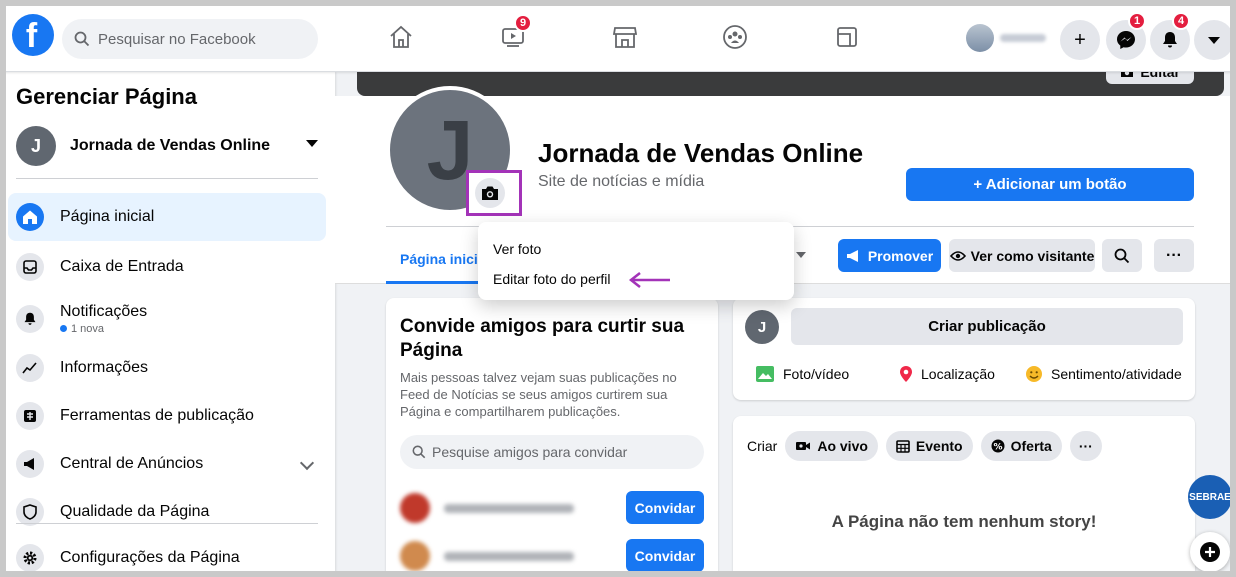 This screenshot has width=1236, height=577. What do you see at coordinates (122, 266) in the screenshot?
I see `sidebar-item-label: Caixa de Entrada` at bounding box center [122, 266].